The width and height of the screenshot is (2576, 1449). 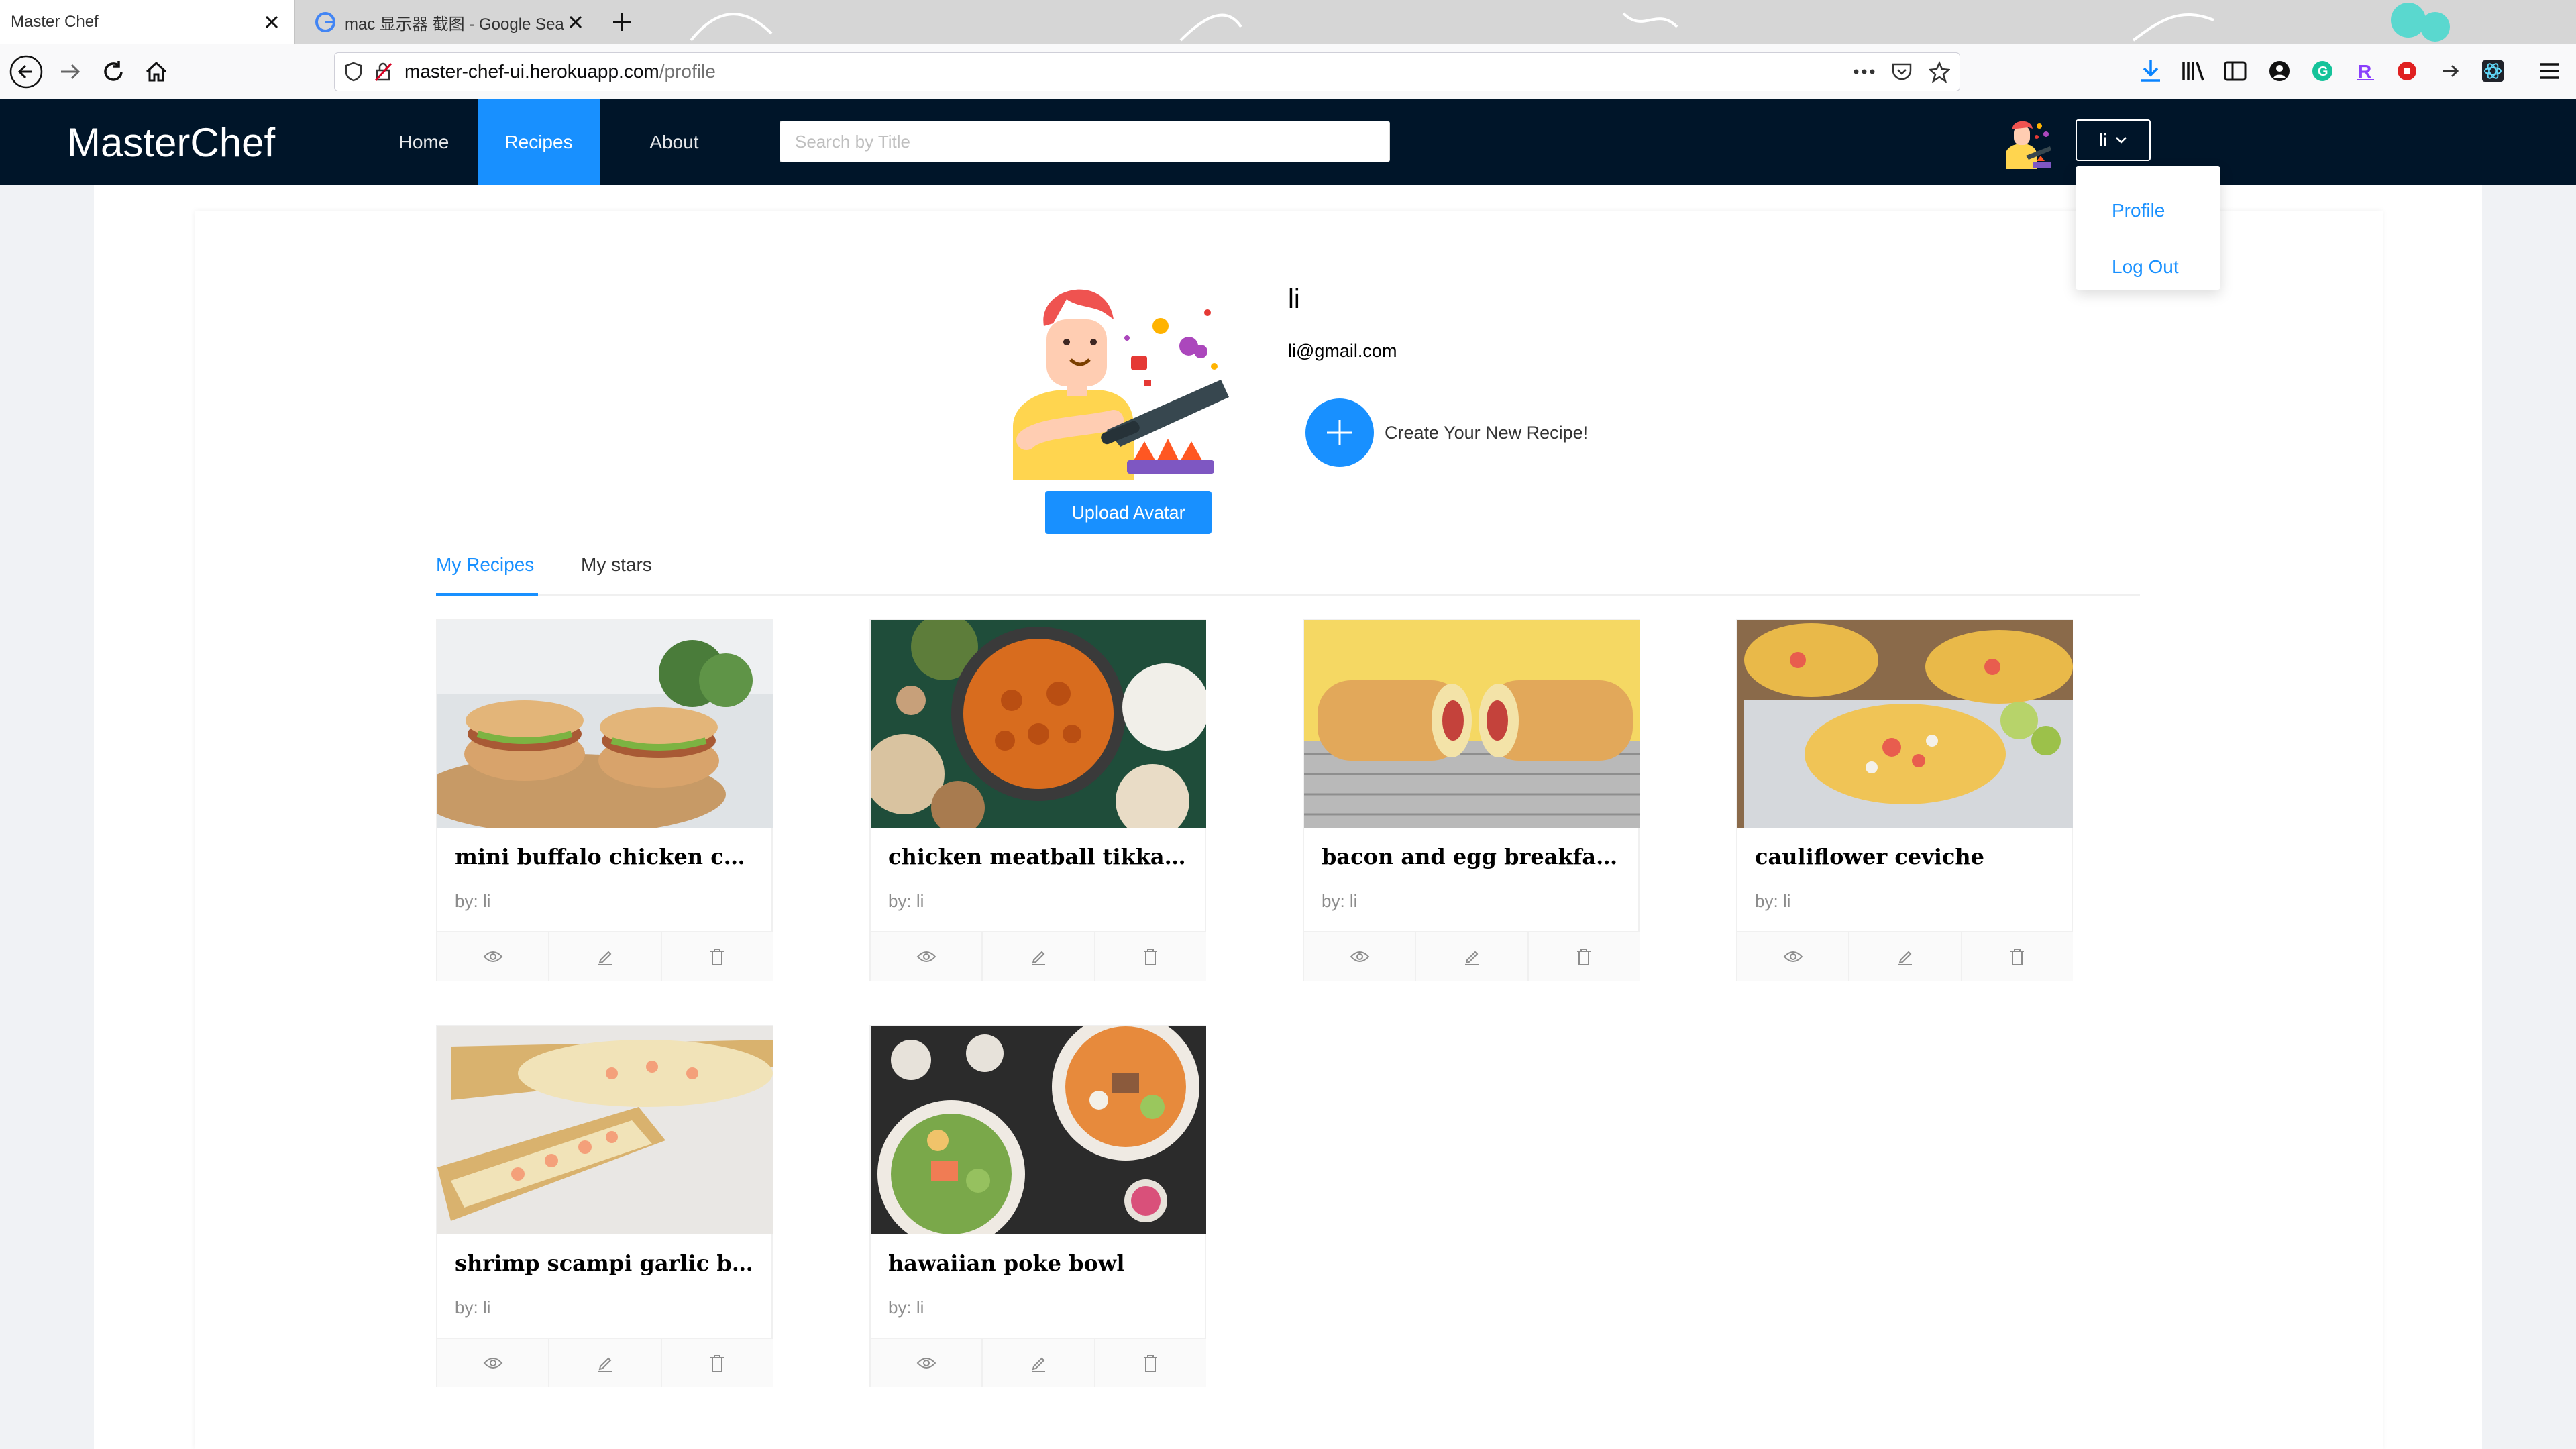 I want to click on profile-tabs: My Recipes My stars, so click(x=1288, y=570).